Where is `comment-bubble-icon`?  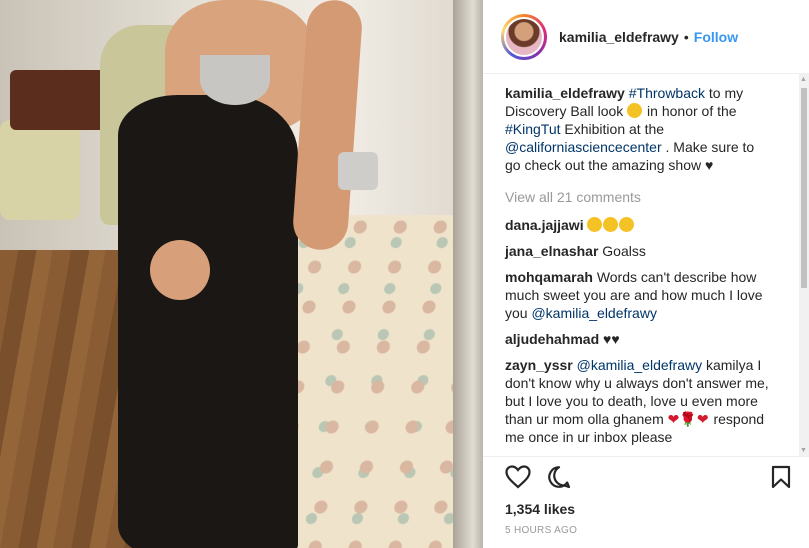
comment-bubble-icon is located at coordinates (559, 479).